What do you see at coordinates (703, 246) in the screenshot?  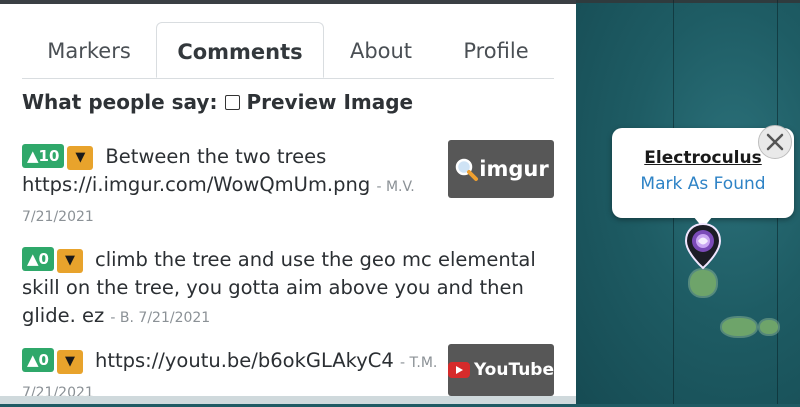 I see `electroculus-marker-icon` at bounding box center [703, 246].